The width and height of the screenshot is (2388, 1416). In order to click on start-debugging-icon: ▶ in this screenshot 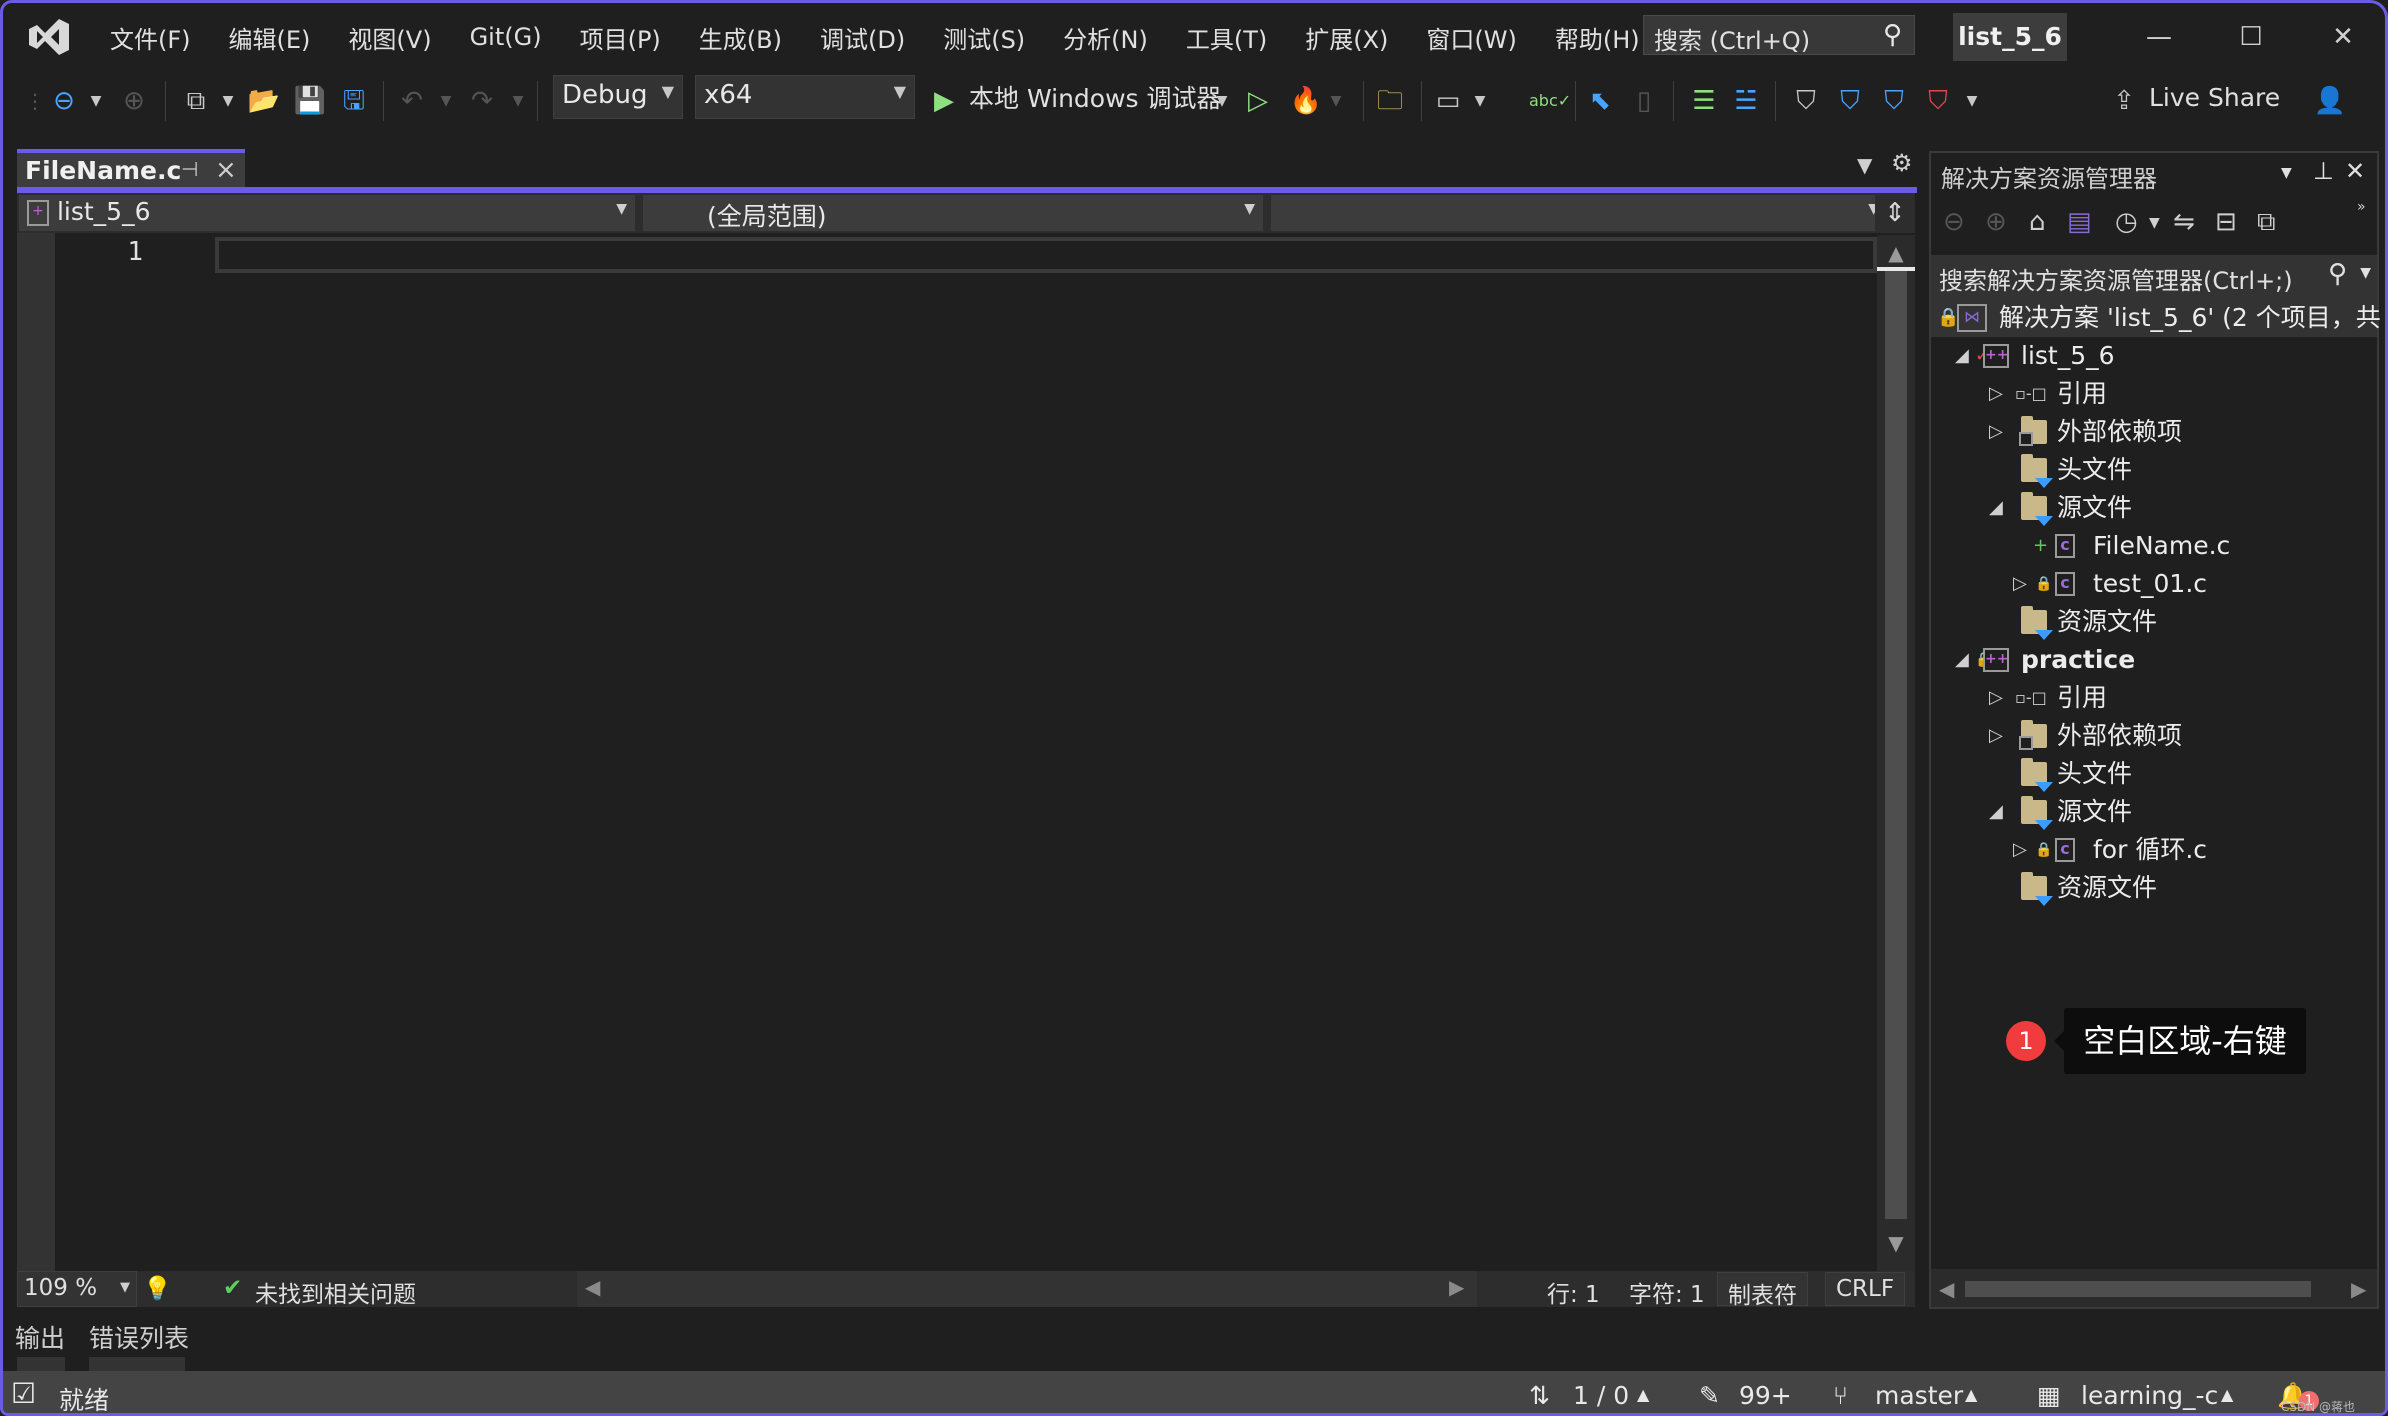, I will do `click(944, 101)`.